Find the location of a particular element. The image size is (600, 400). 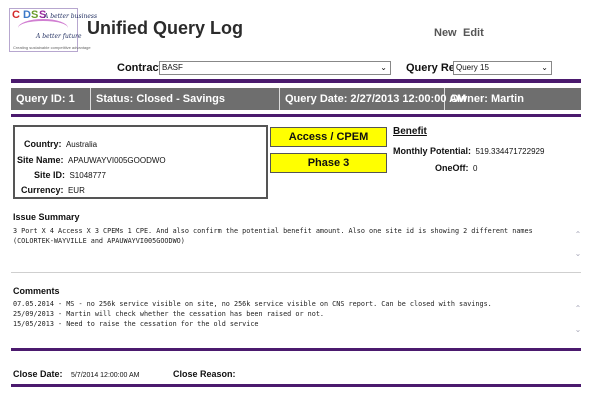

issue-summary-heading: Issue Summary is located at coordinates (46, 217).